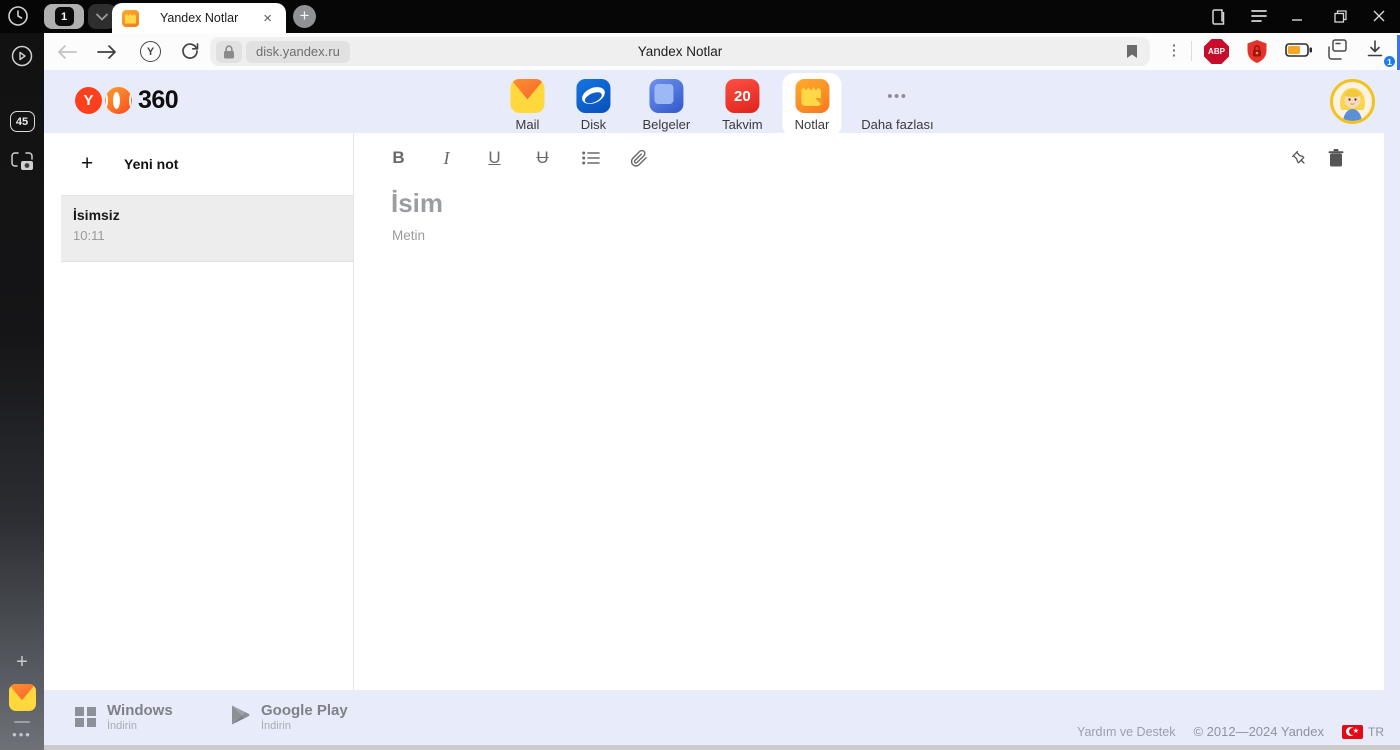 This screenshot has width=1400, height=750. What do you see at coordinates (88, 100) in the screenshot?
I see `yandex-logo-icon: Y` at bounding box center [88, 100].